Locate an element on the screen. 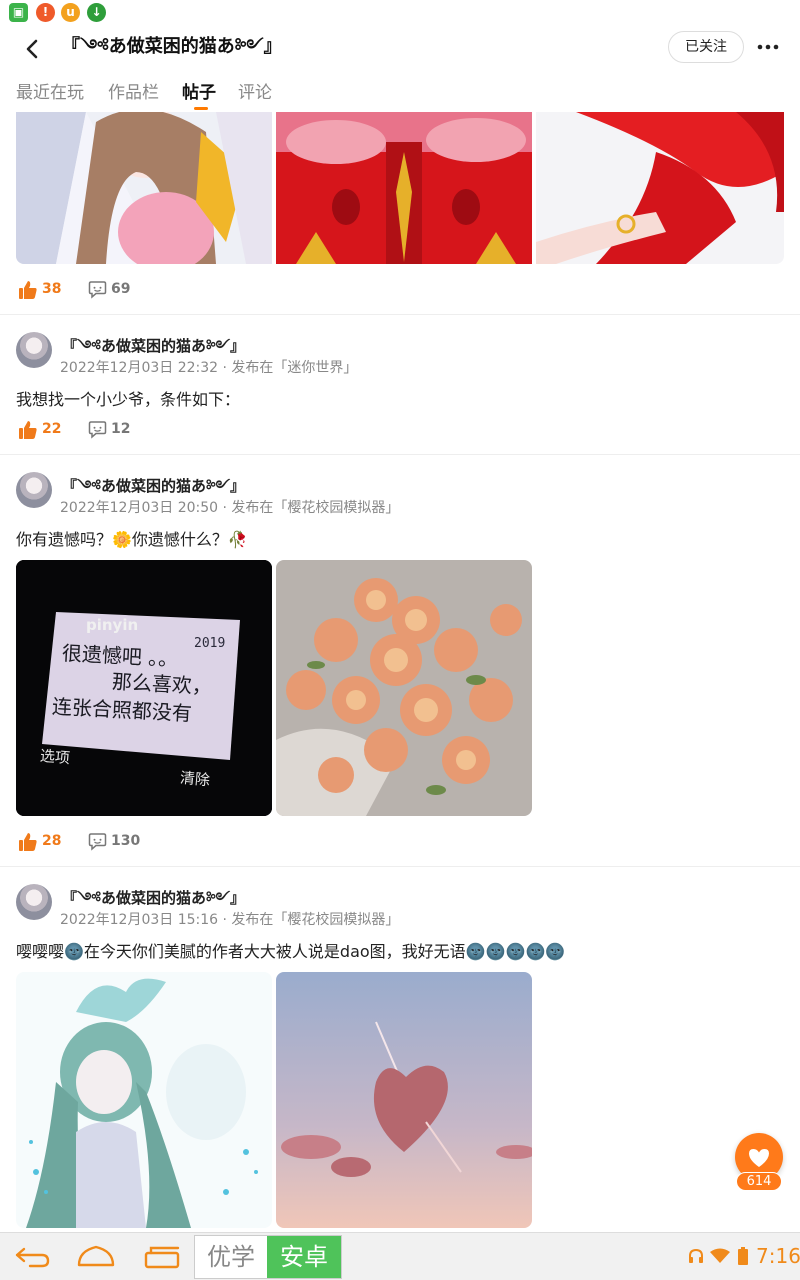 This screenshot has height=1280, width=800. back-arrow-icon is located at coordinates (33, 49).